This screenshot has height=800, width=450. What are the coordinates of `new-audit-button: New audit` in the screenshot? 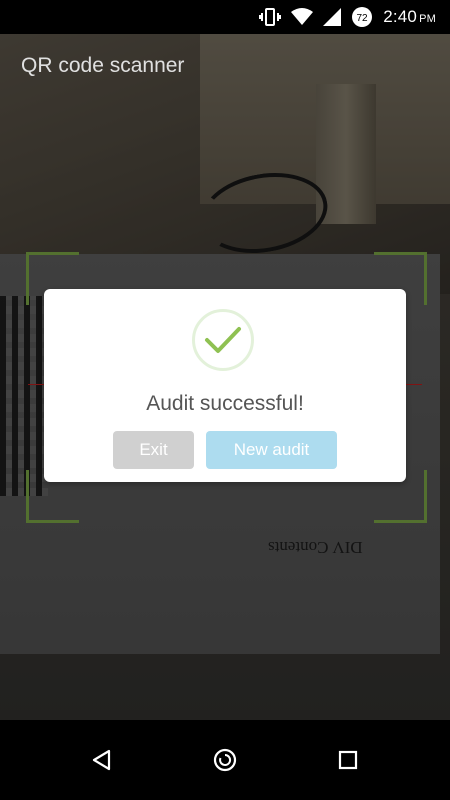 It's located at (271, 450).